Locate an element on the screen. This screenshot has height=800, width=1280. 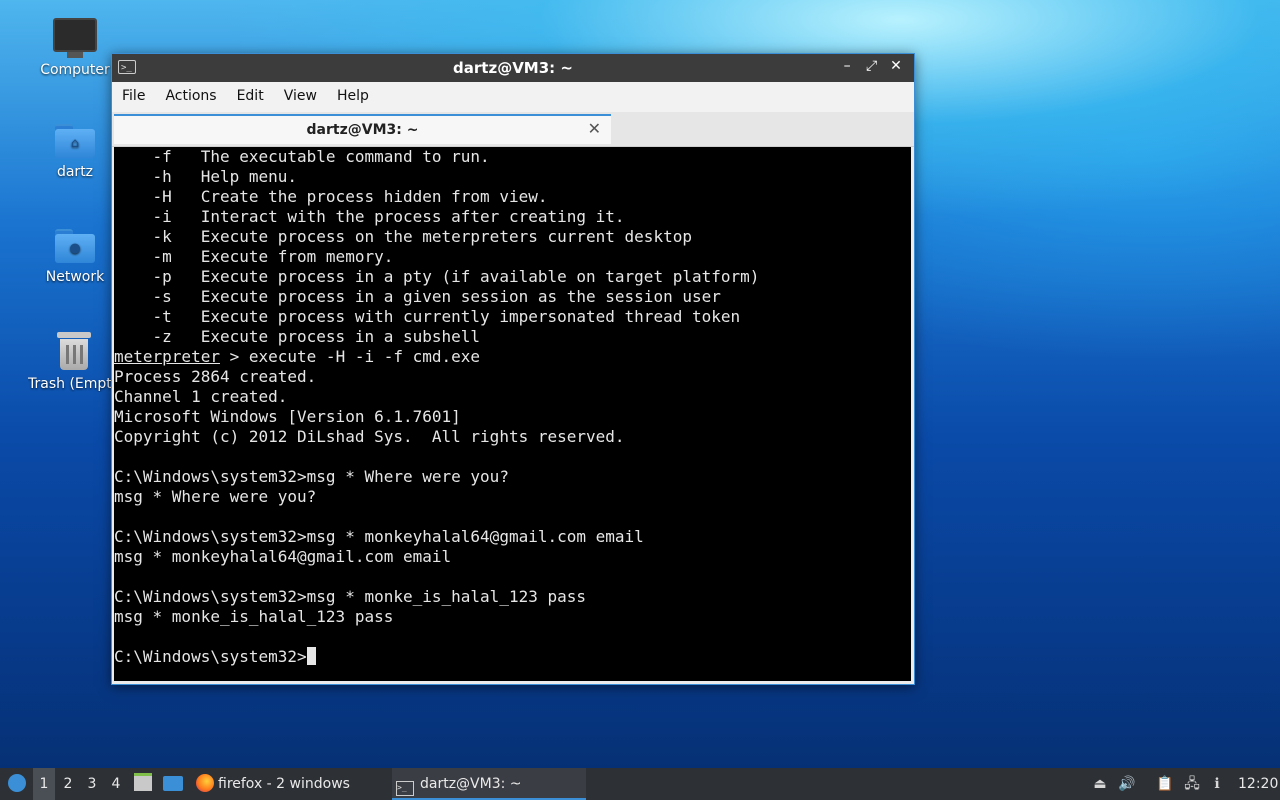
terminal-line: -H Create the process hidden from view. is located at coordinates (331, 196).